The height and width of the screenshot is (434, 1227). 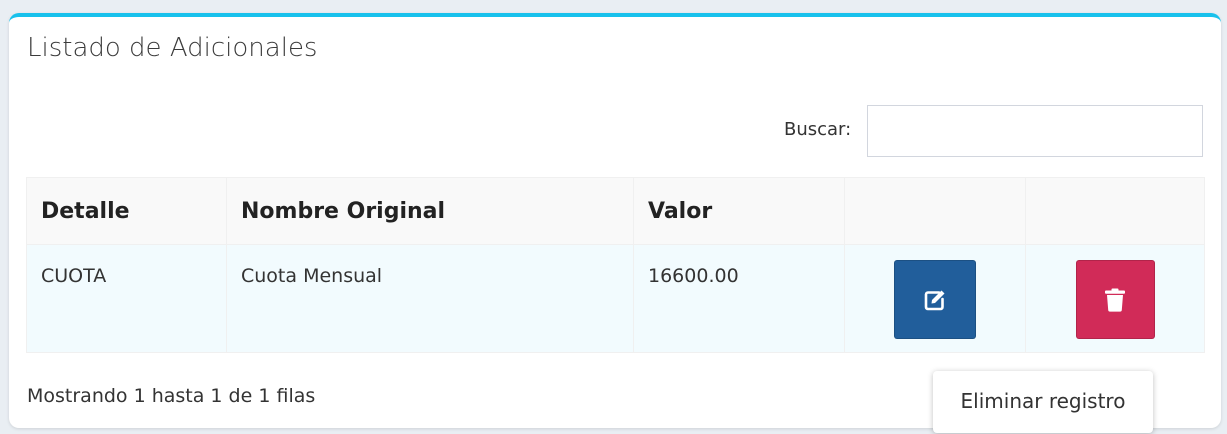 I want to click on search-label: Buscar:, so click(x=818, y=129).